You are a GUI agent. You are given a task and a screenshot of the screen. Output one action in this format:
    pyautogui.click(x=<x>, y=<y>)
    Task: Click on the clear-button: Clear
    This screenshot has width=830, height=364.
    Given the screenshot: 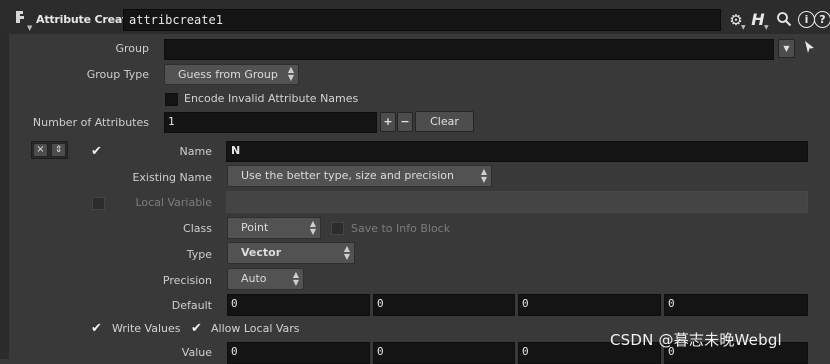 What is the action you would take?
    pyautogui.click(x=444, y=121)
    